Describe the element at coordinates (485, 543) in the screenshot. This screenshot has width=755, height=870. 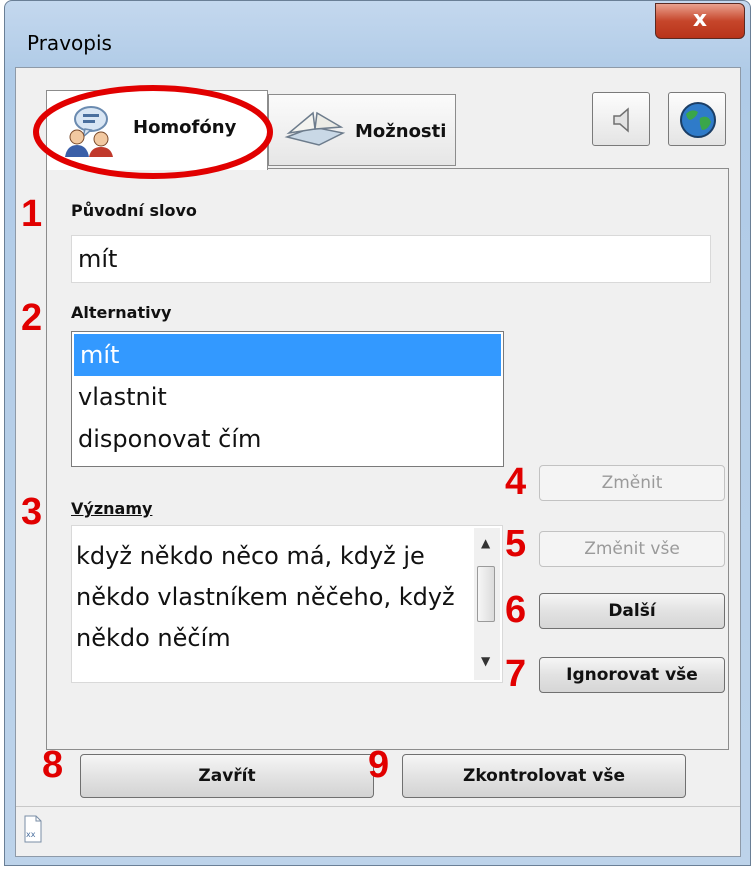
I see `scroll-up-icon: ▲` at that location.